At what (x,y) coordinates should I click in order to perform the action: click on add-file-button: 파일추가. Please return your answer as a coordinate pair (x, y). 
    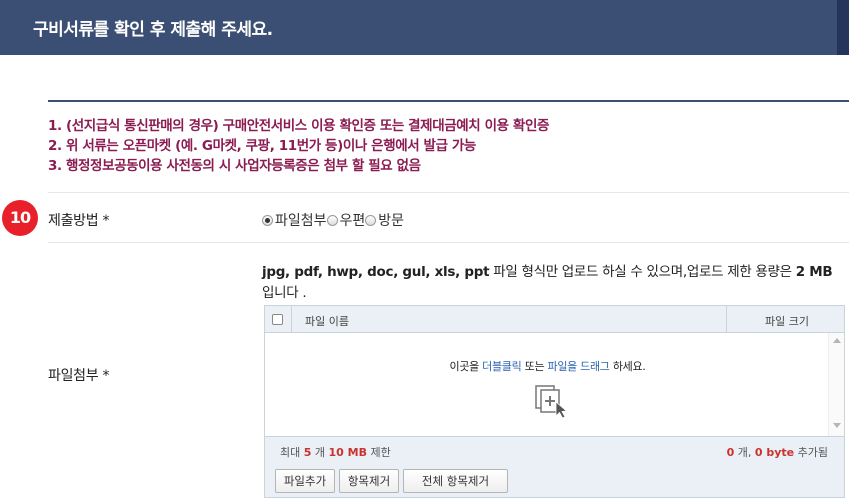
    Looking at the image, I should click on (305, 481).